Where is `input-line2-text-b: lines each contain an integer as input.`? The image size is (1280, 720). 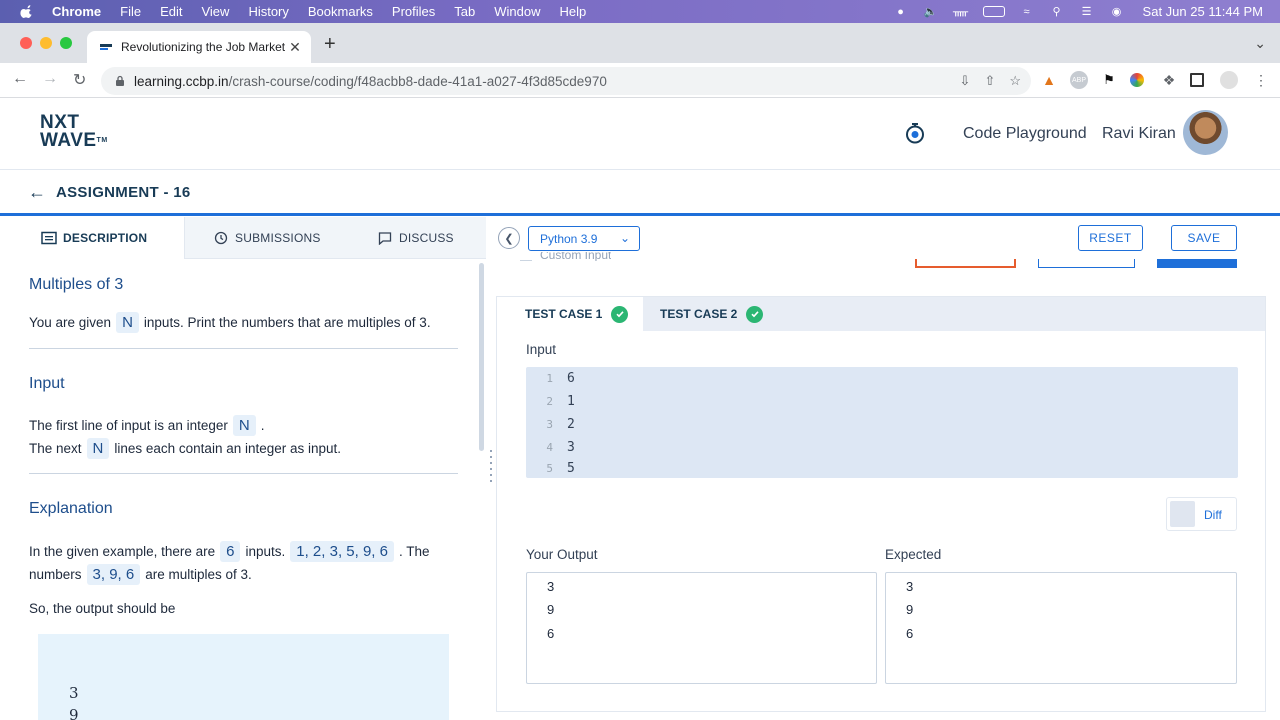
input-line2-text-b: lines each contain an integer as input. is located at coordinates (228, 448).